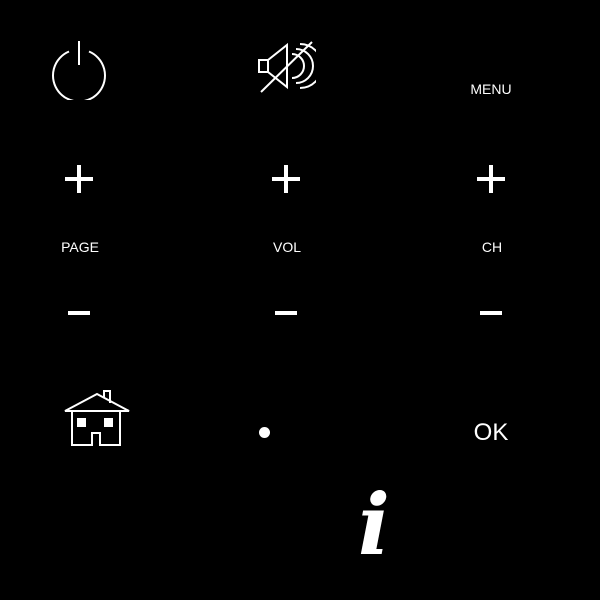 The width and height of the screenshot is (600, 600). I want to click on channel-down-button, so click(491, 313).